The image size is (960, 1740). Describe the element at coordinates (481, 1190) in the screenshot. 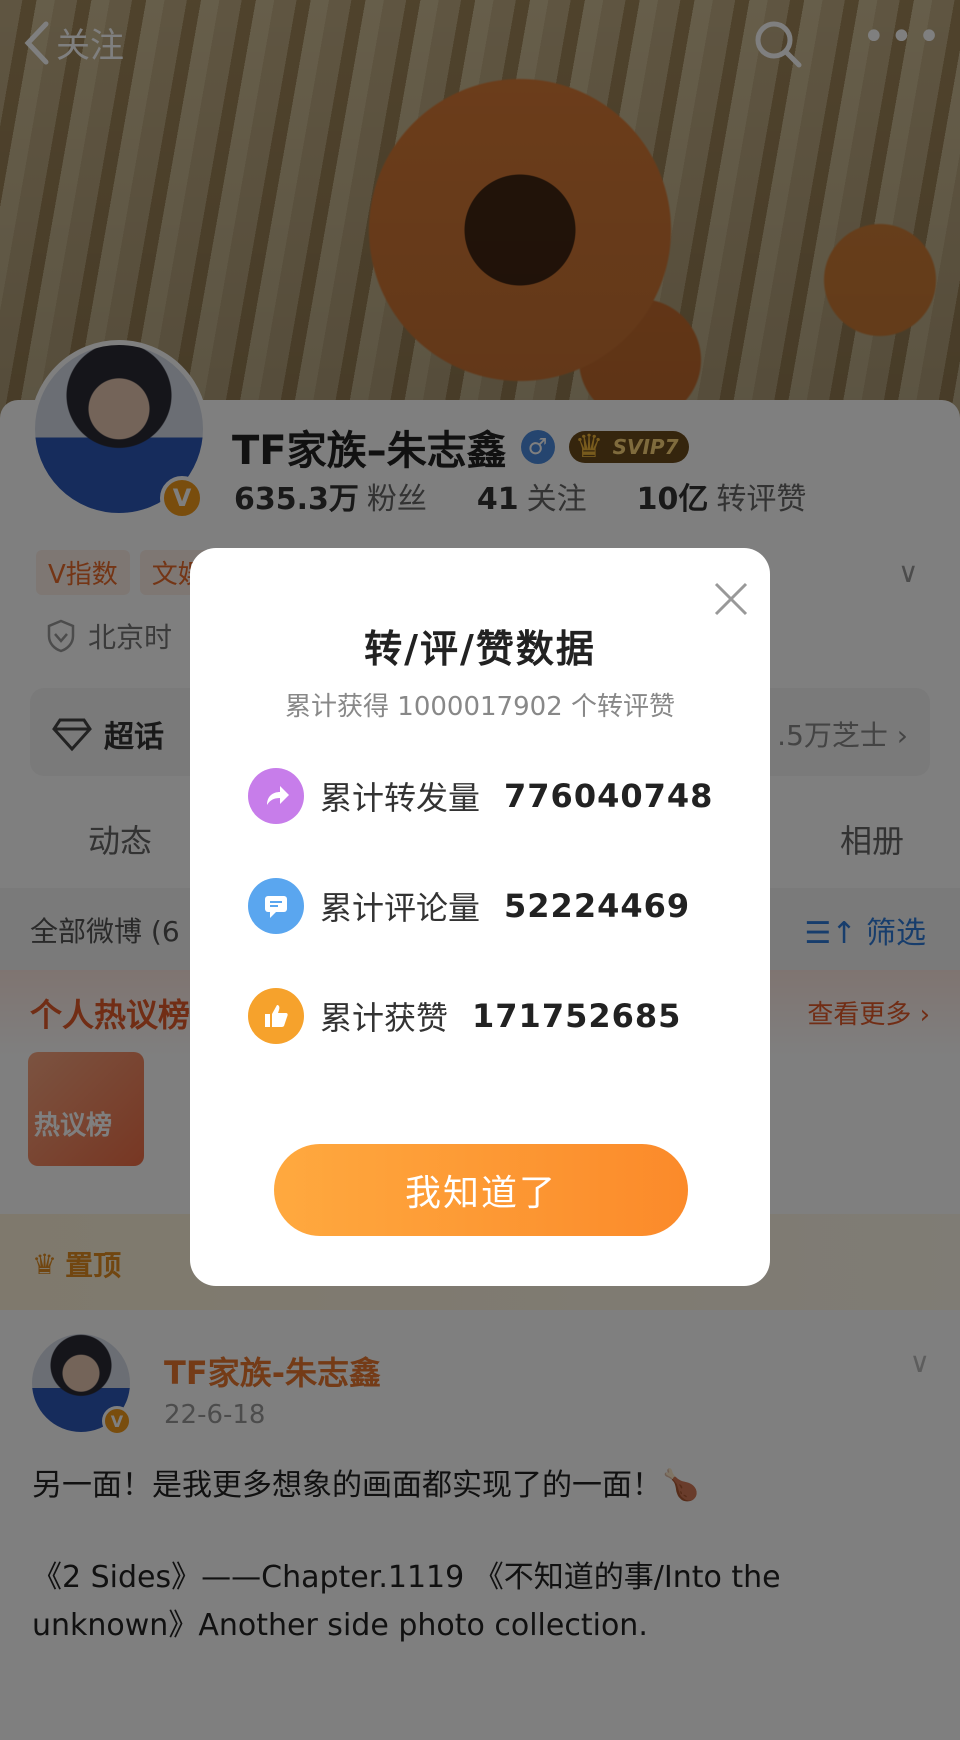

I see `confirm-button: 我知道了` at that location.